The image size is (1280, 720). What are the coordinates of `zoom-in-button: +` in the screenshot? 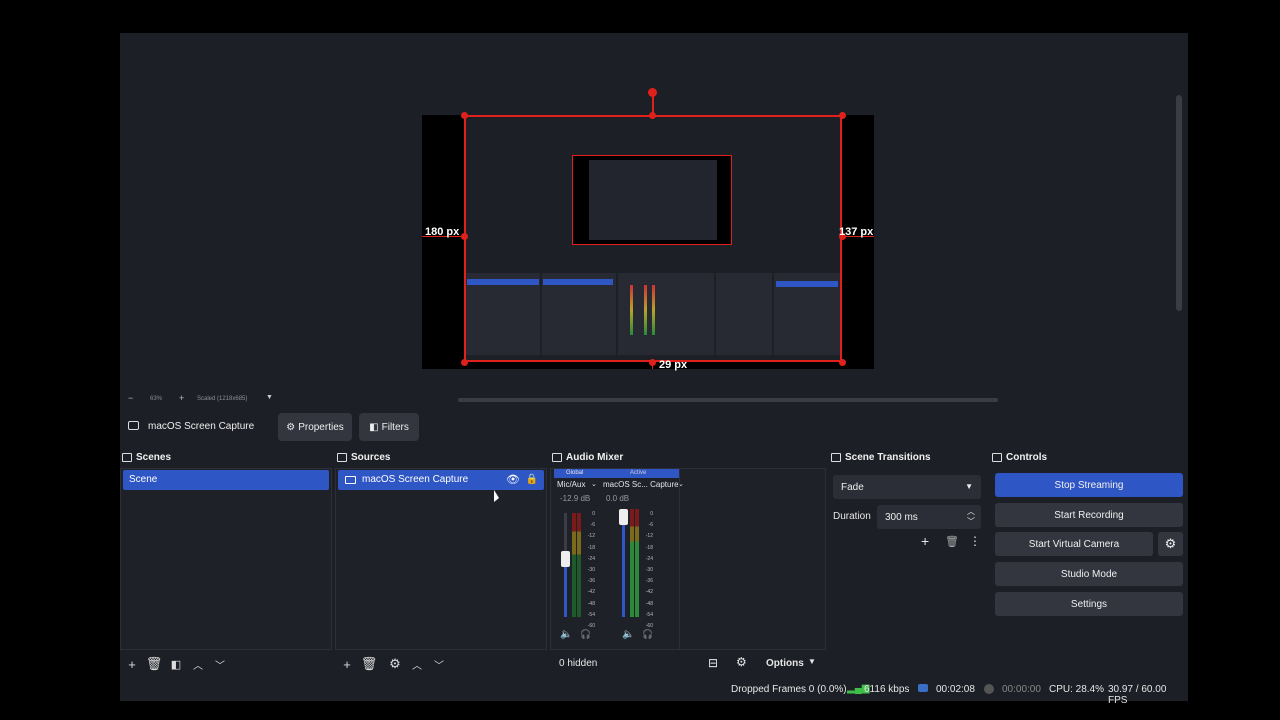 It's located at (181, 398).